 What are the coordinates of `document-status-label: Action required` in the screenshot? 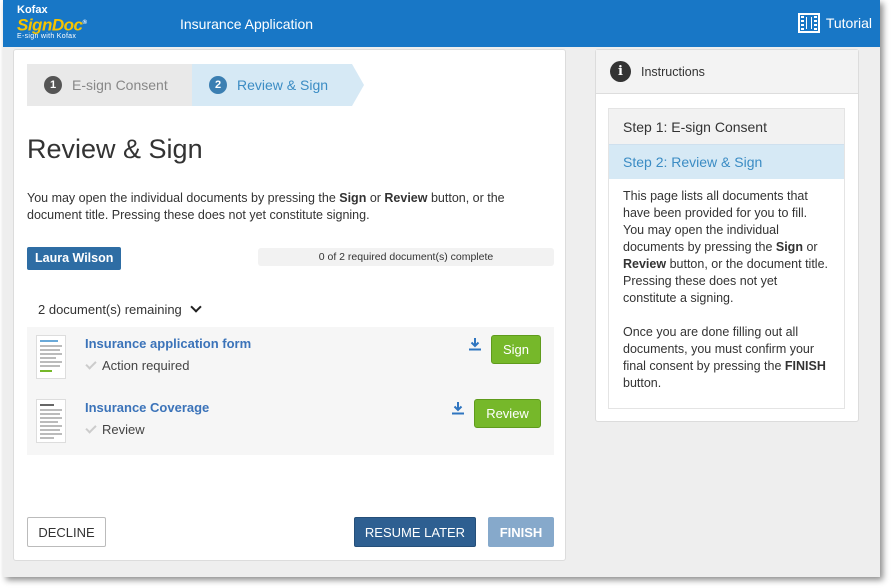 It's located at (146, 365).